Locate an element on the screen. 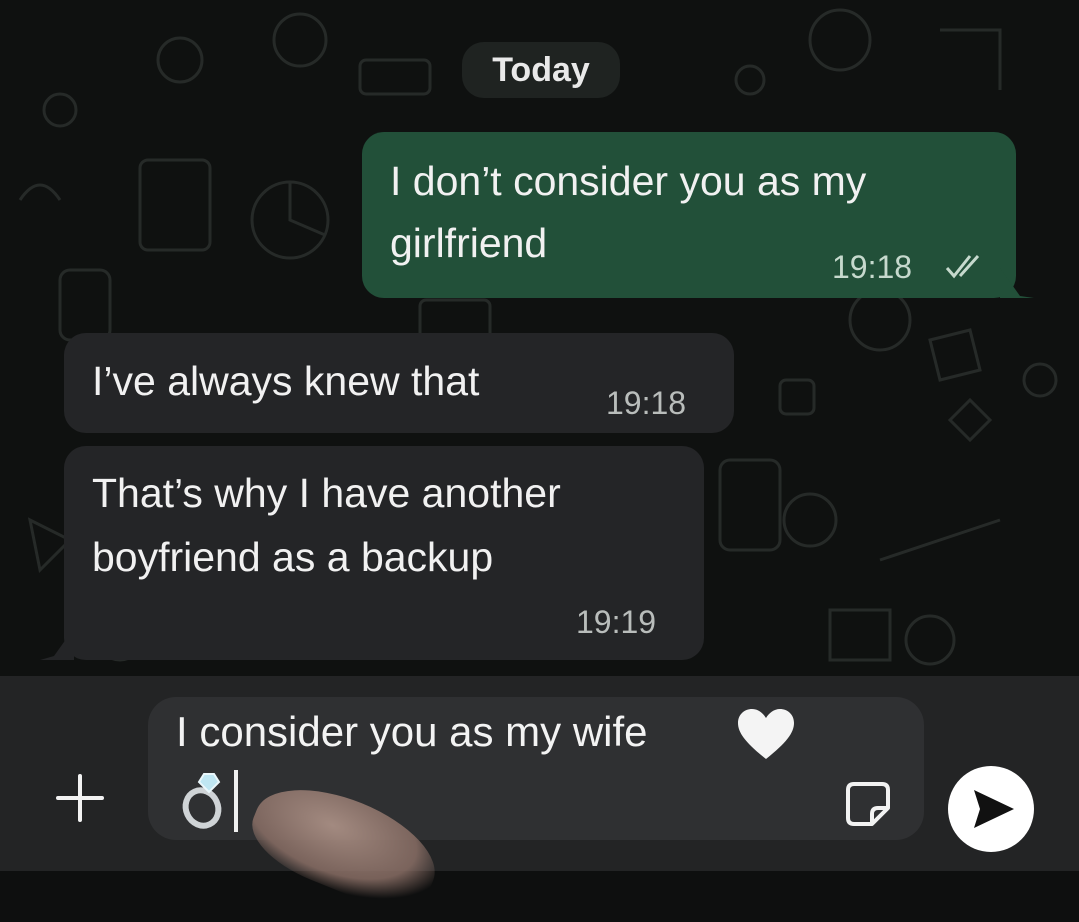 Image resolution: width=1079 pixels, height=922 pixels. plus-icon is located at coordinates (80, 798).